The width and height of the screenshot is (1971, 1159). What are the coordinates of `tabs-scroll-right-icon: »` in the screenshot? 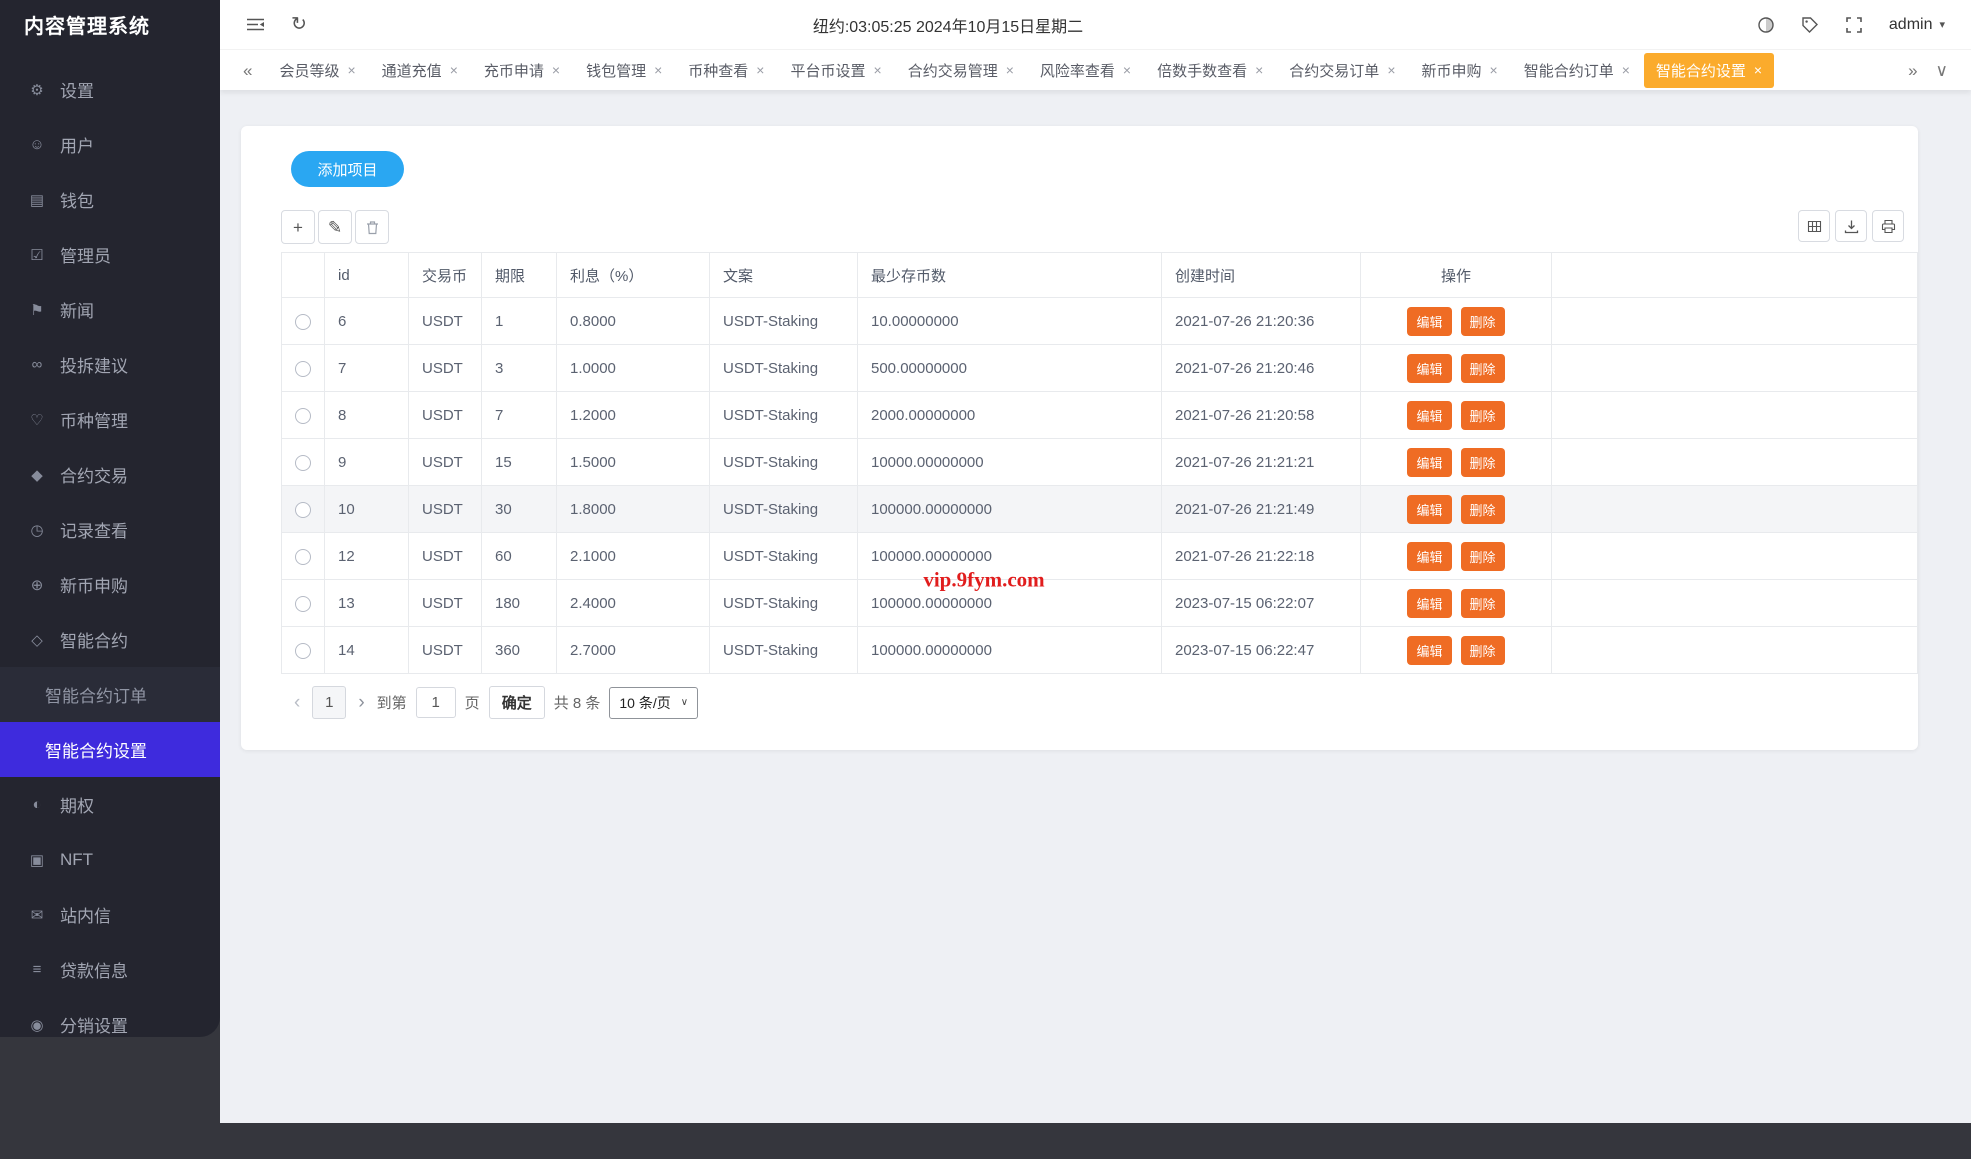 It's located at (1912, 70).